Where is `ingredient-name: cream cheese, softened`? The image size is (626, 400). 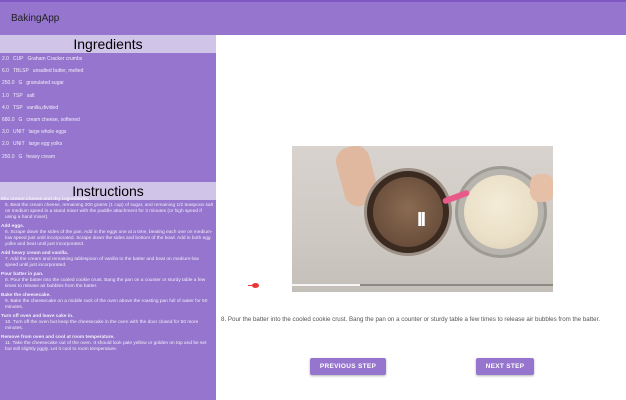
ingredient-name: cream cheese, softened is located at coordinates (53, 119).